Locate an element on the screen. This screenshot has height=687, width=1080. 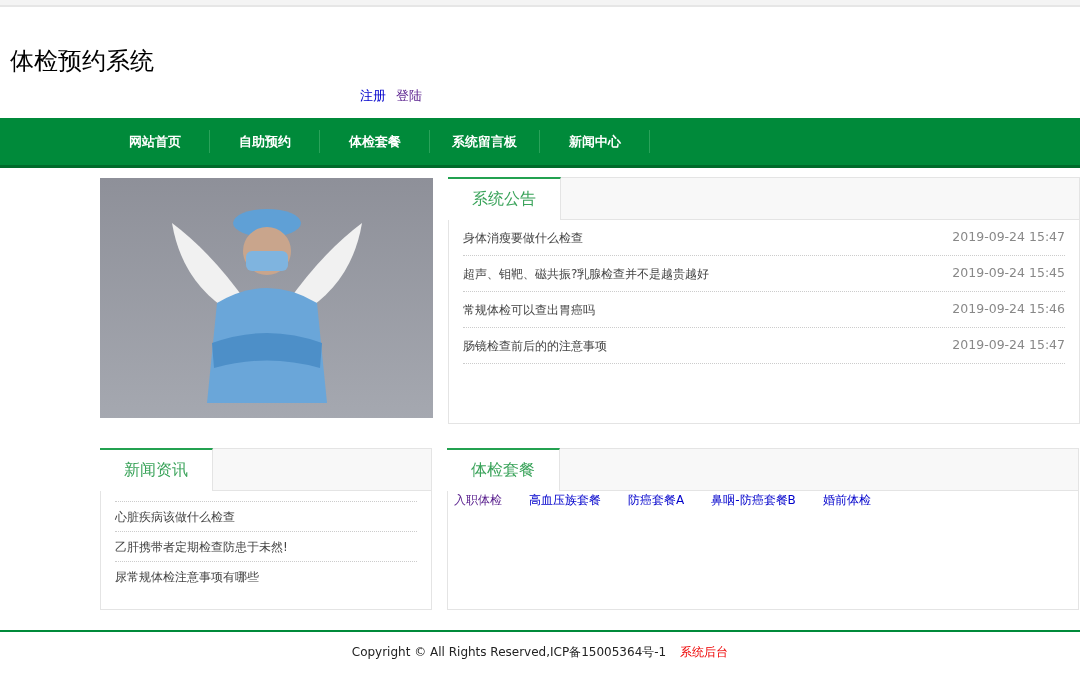
package-link: 入职体检 is located at coordinates (478, 500).